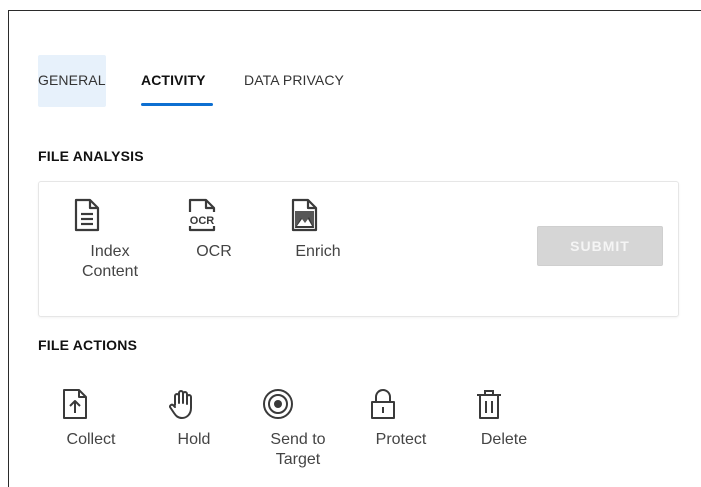  I want to click on ocr-icon: OCR, so click(214, 215).